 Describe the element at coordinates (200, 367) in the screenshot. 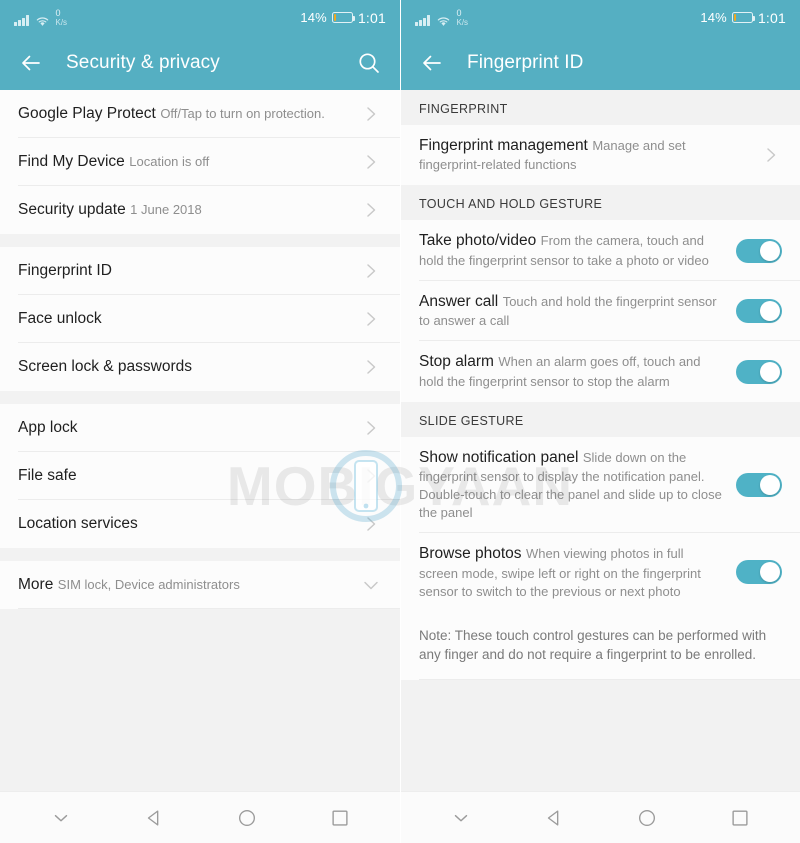

I see `list-item-screen-lock-passwords: Screen lock & passwords` at that location.